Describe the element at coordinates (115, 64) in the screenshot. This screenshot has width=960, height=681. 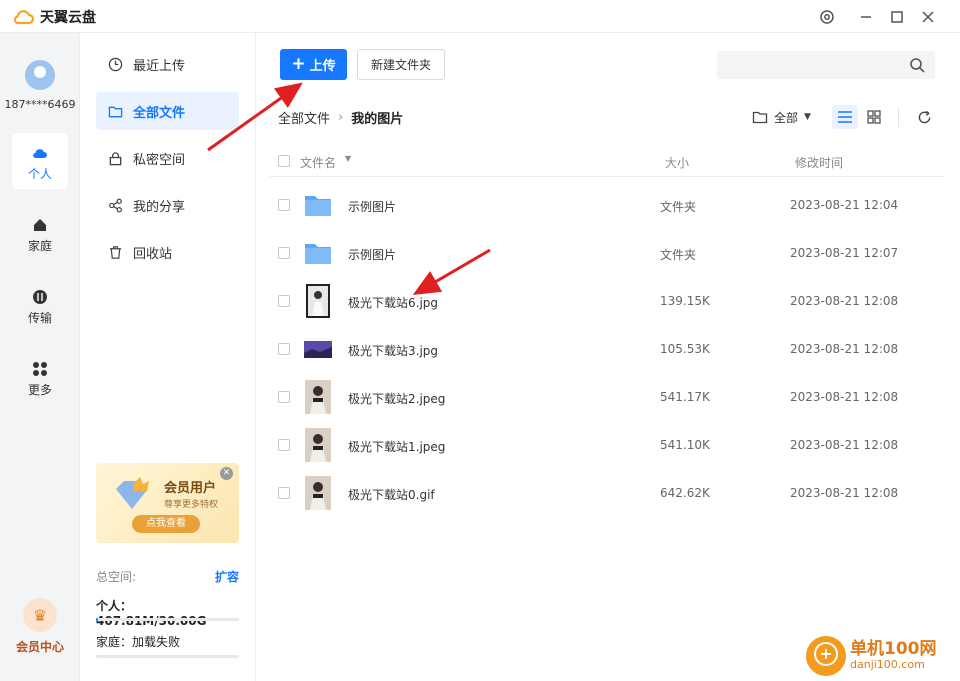
I see `clock-icon` at that location.